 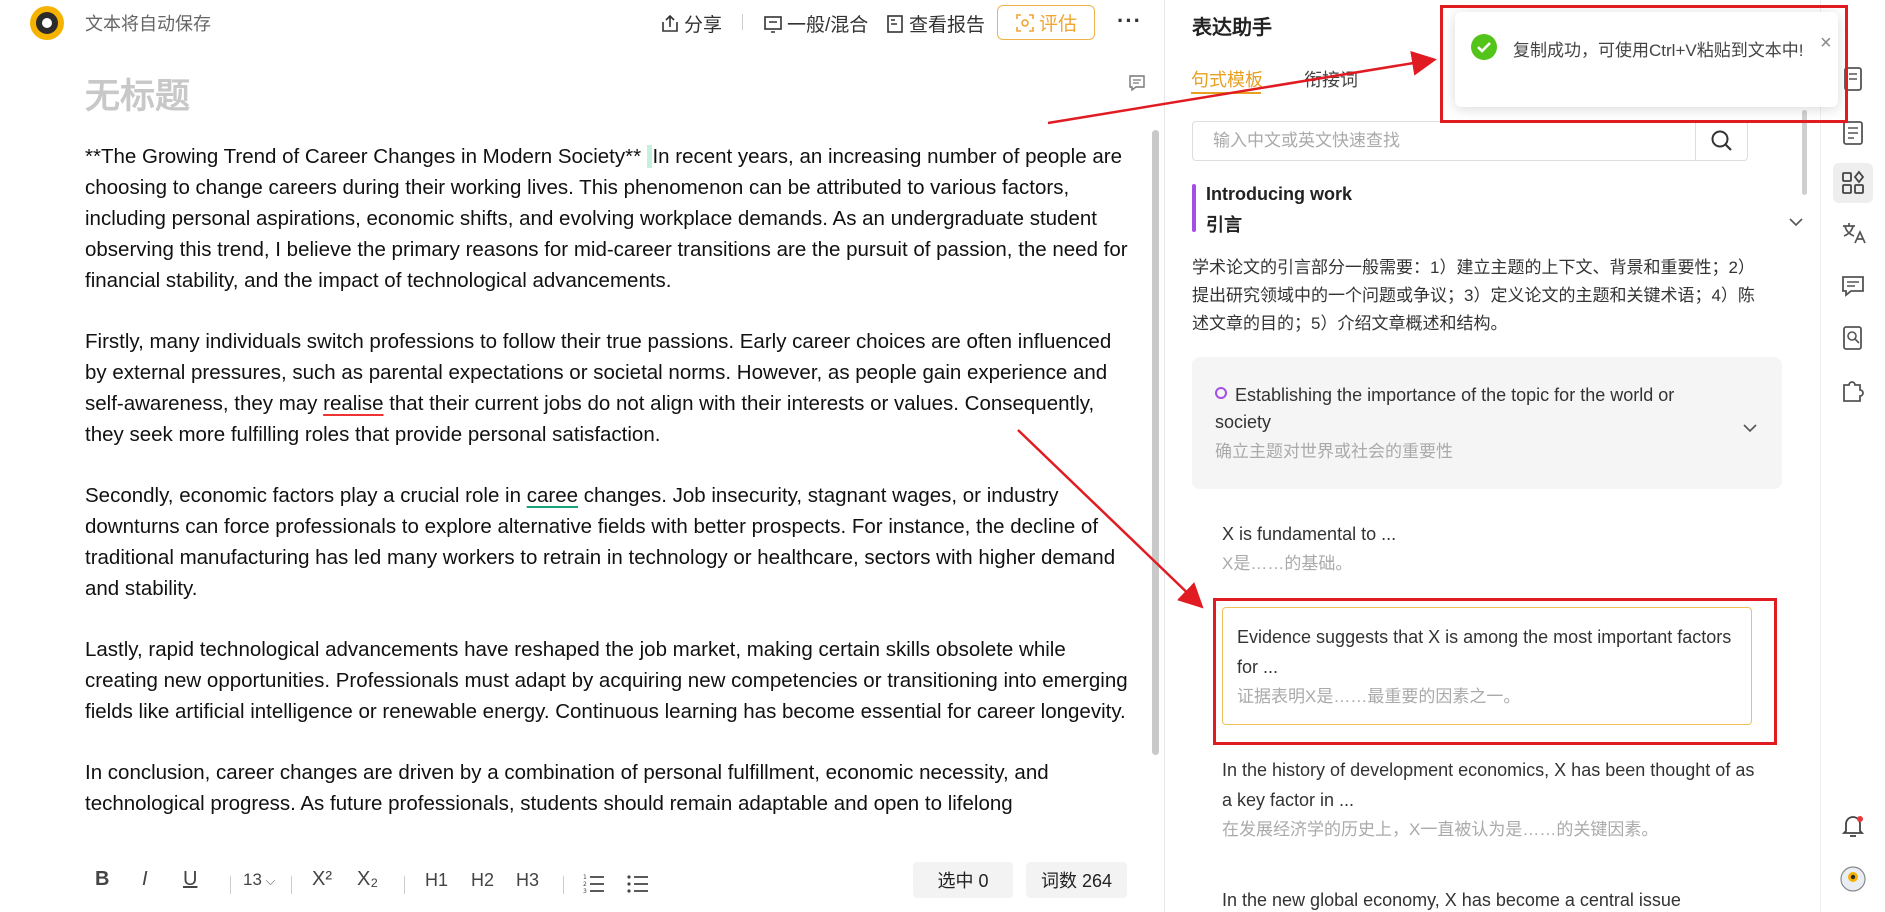 I want to click on share-icon, so click(x=670, y=23).